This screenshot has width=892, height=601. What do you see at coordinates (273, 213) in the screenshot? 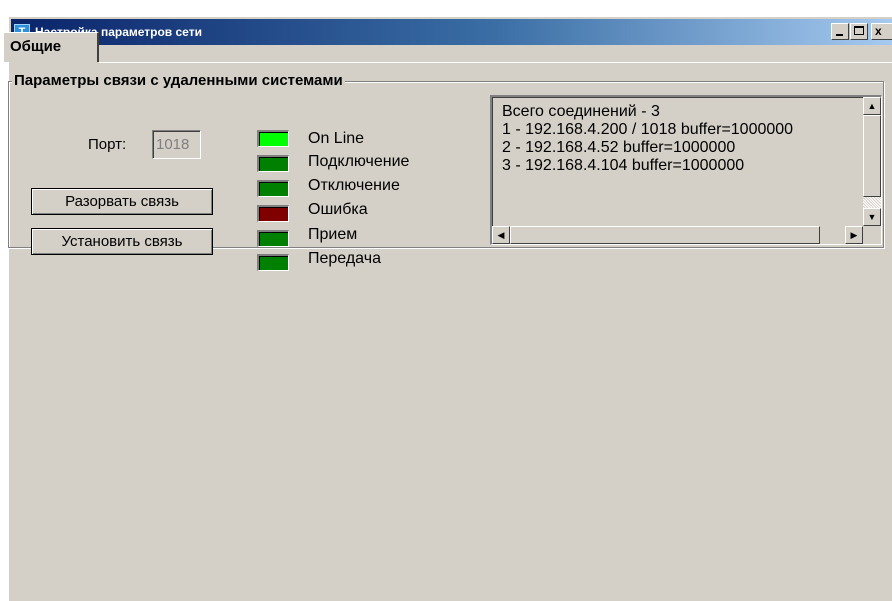
I see `indicator-error-led` at bounding box center [273, 213].